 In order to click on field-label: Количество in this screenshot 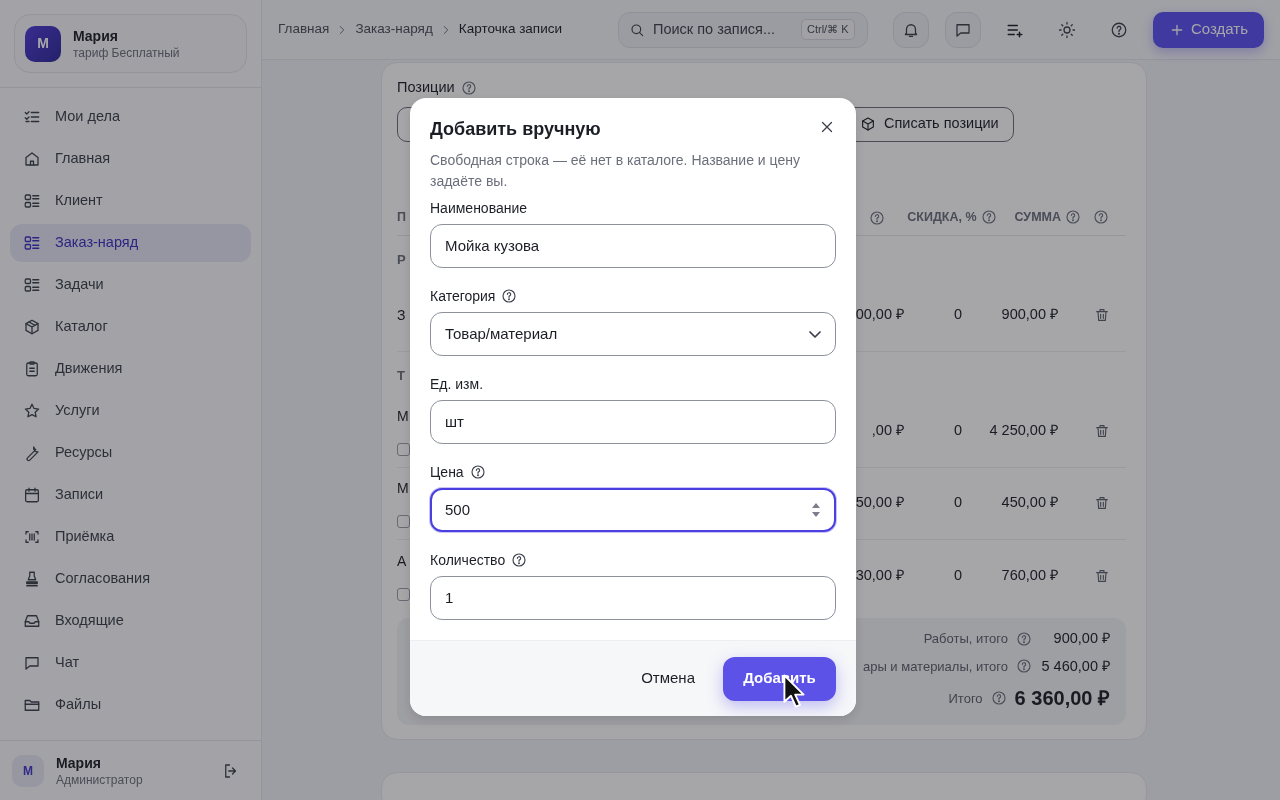, I will do `click(468, 560)`.